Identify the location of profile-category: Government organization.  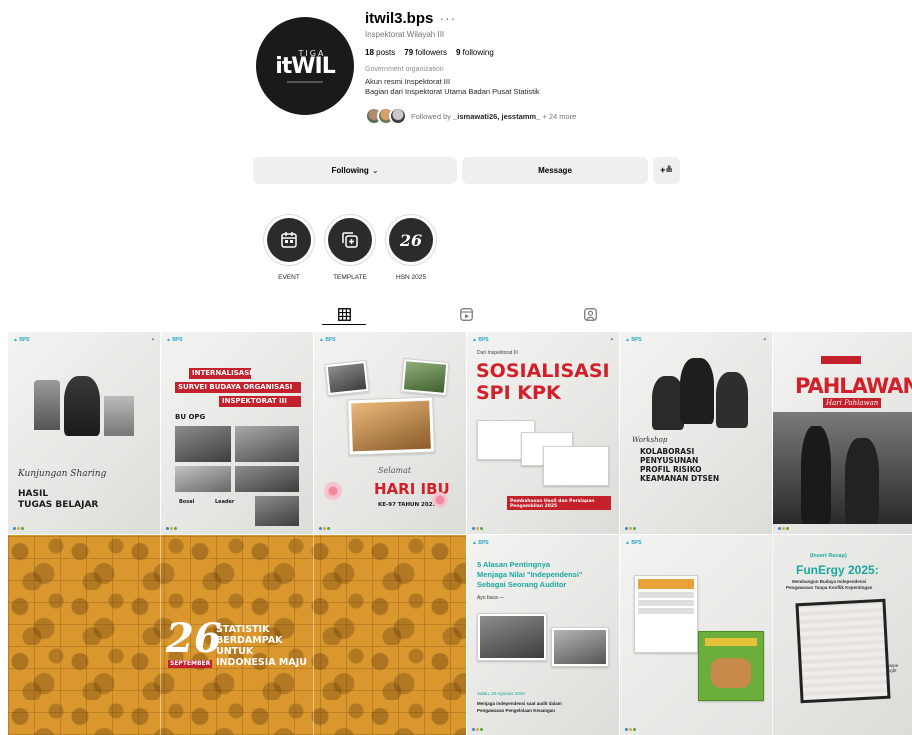
(404, 69).